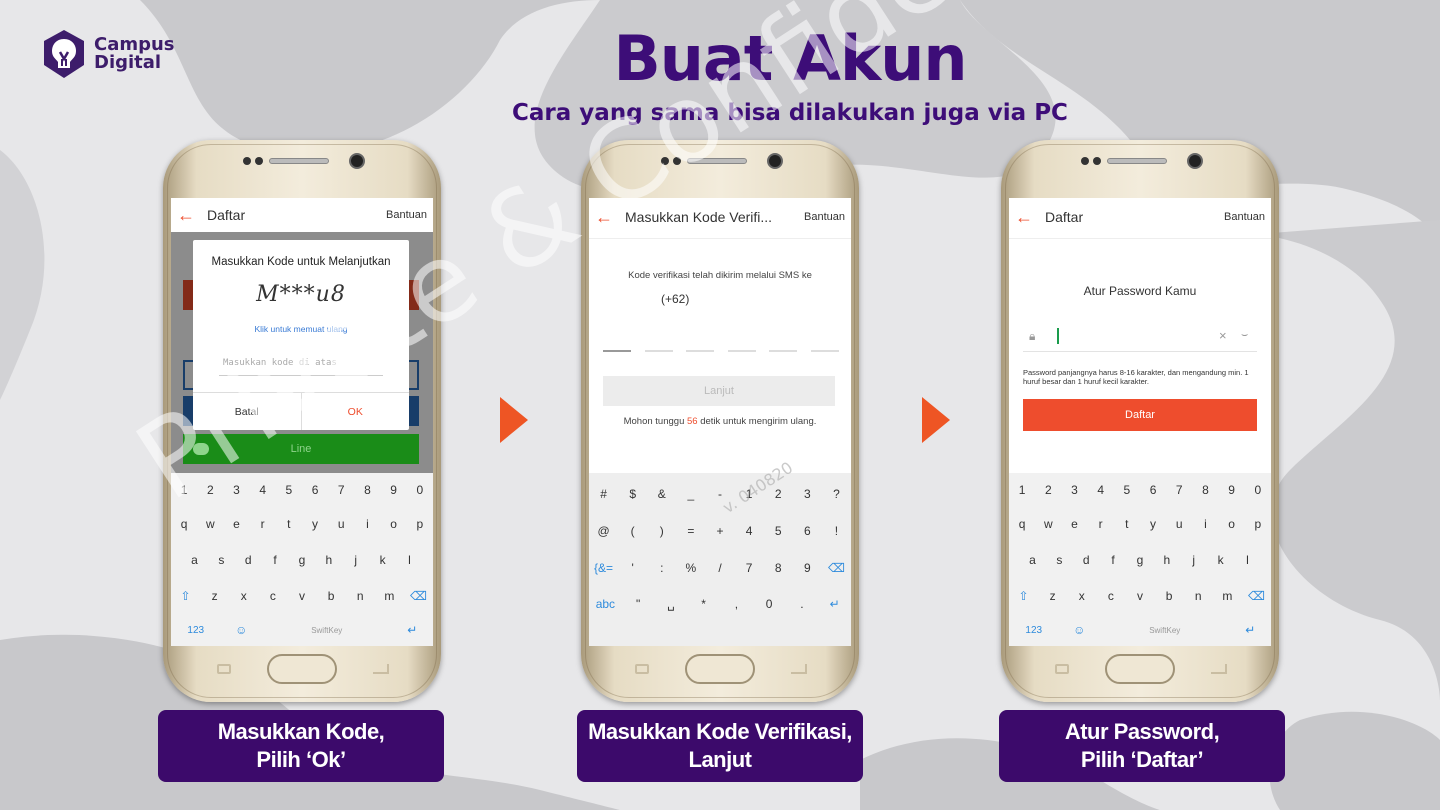 The height and width of the screenshot is (810, 1440). I want to click on line-button: Line, so click(301, 449).